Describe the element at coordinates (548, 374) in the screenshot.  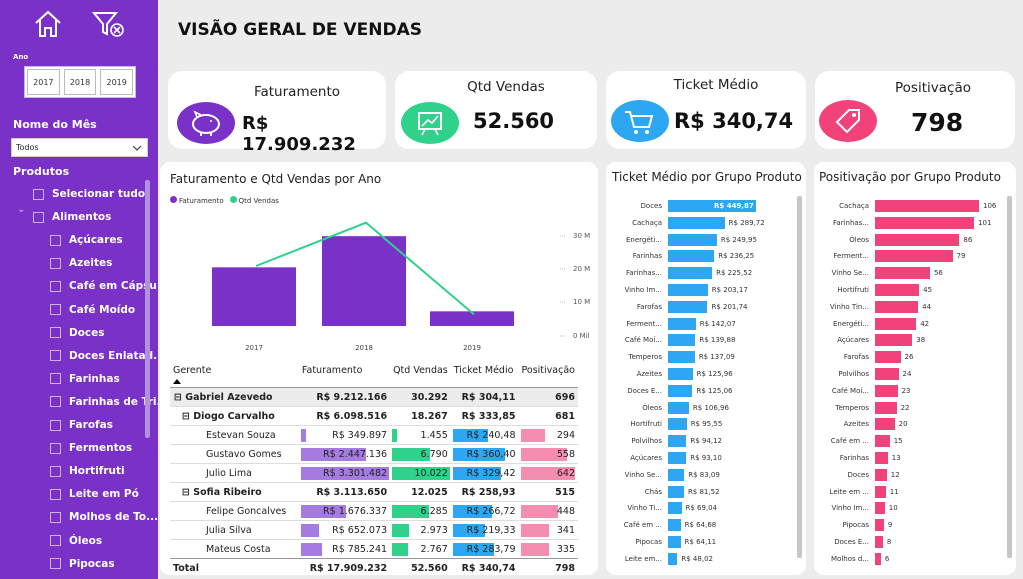
I see `col-header-positivacao: Positivação` at that location.